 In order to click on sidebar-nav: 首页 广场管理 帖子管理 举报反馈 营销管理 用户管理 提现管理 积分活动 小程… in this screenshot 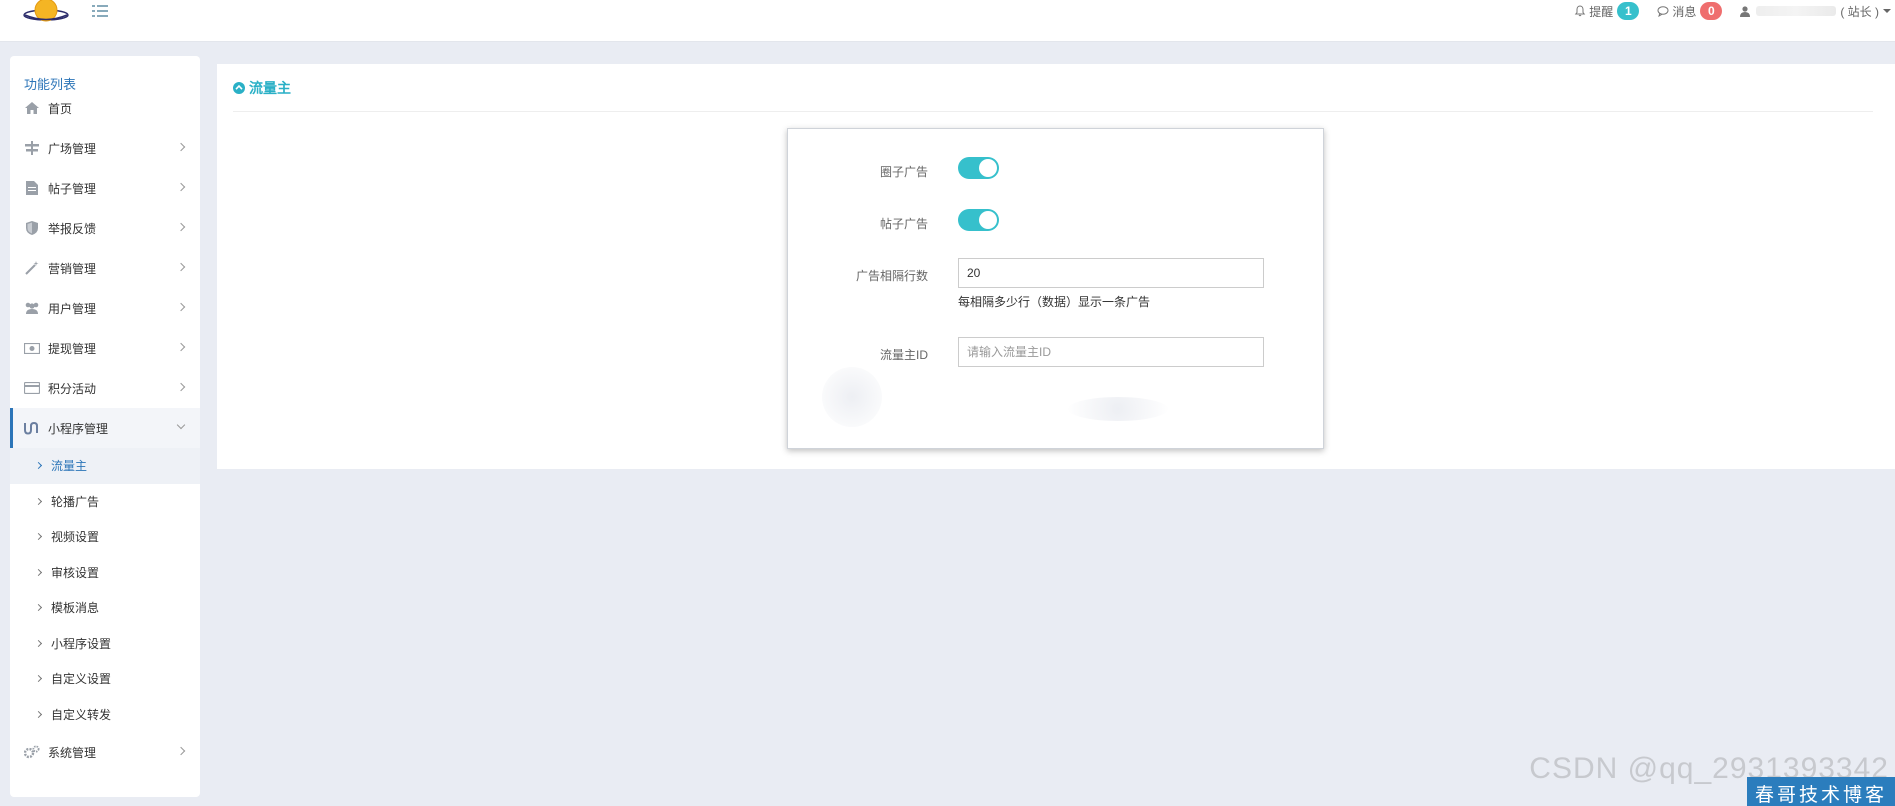, I will do `click(105, 430)`.